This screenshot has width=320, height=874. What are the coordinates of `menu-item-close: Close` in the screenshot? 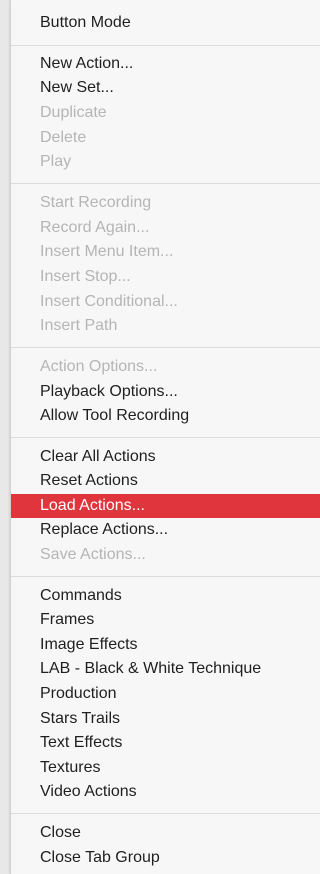 It's located at (165, 833).